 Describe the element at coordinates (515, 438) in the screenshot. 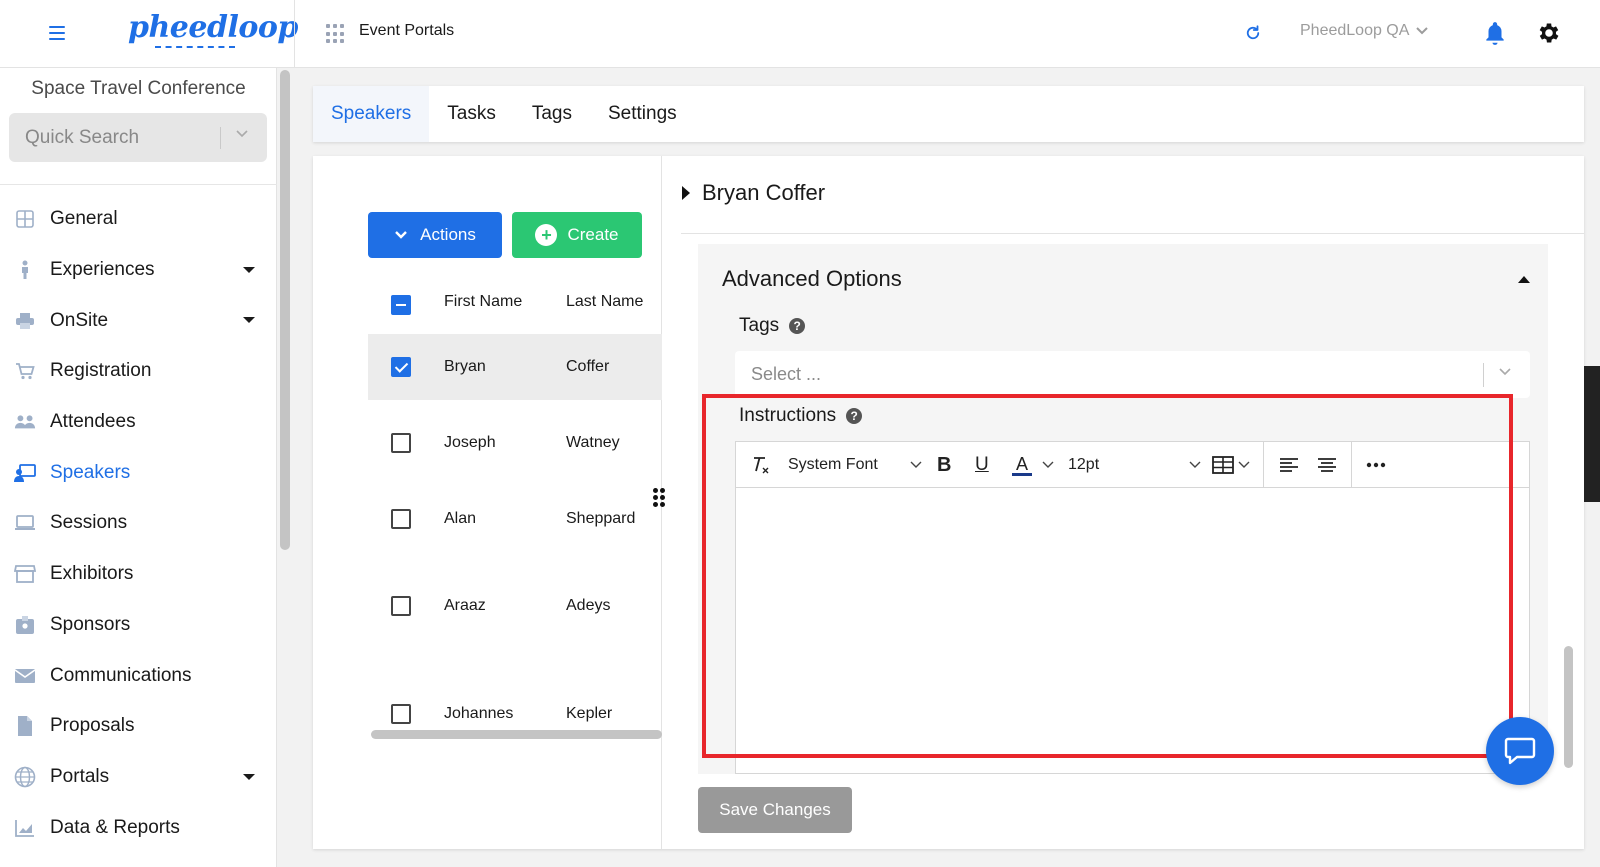

I see `table-row: Joseph Watney` at that location.